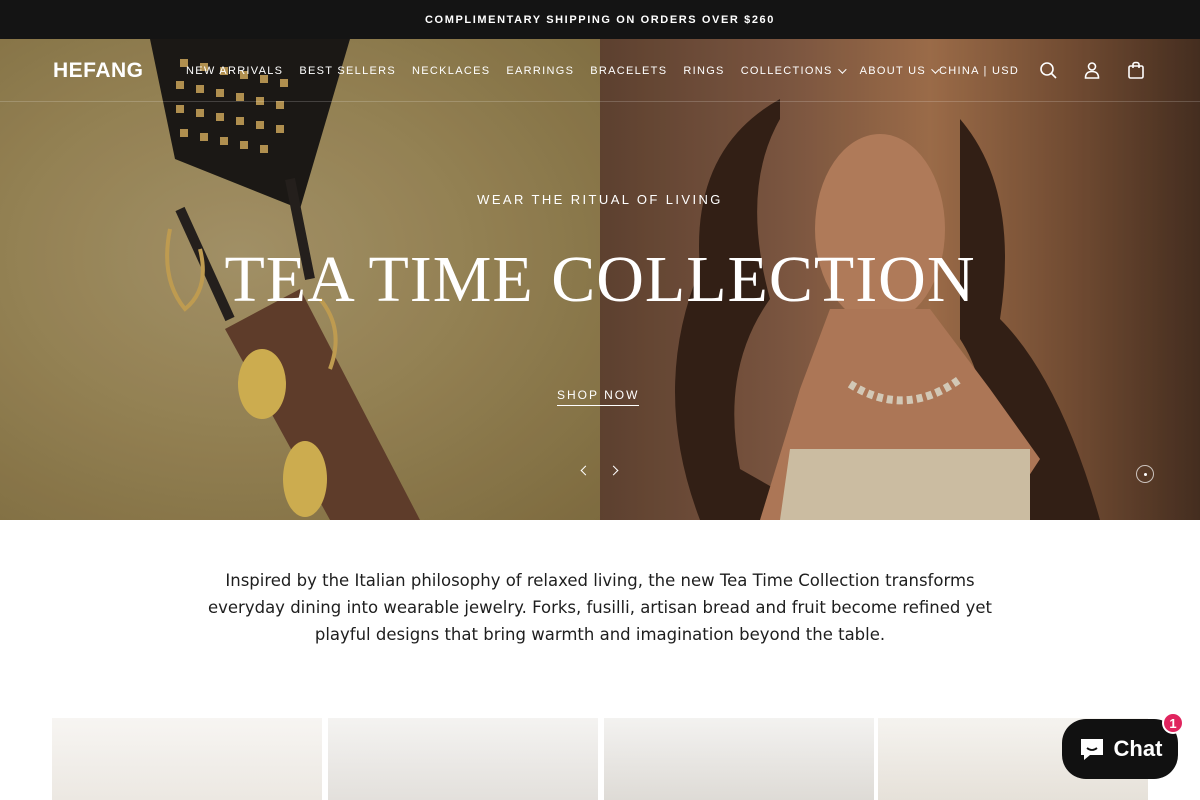 The width and height of the screenshot is (1200, 800). Describe the element at coordinates (1091, 749) in the screenshot. I see `chat-bubble-icon` at that location.